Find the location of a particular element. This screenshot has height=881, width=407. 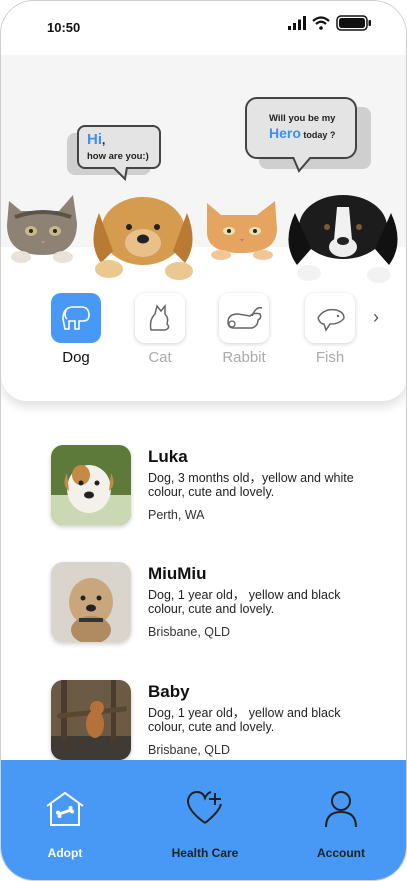

category-cat-button is located at coordinates (160, 318).